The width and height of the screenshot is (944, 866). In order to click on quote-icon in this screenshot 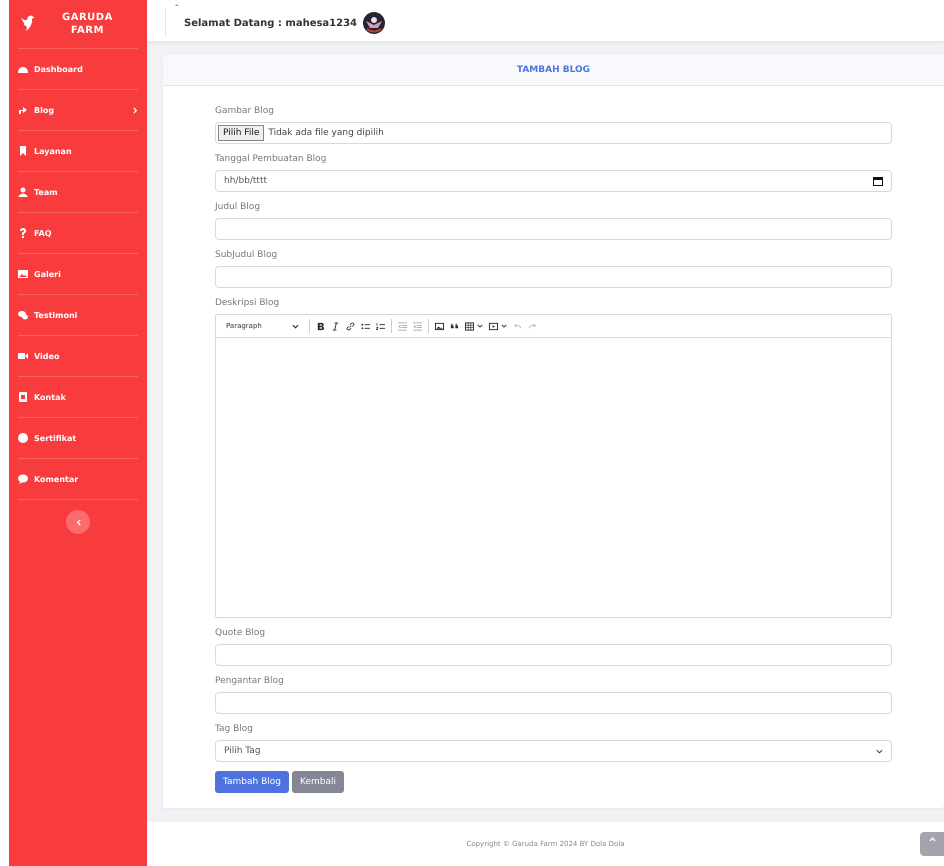, I will do `click(454, 326)`.